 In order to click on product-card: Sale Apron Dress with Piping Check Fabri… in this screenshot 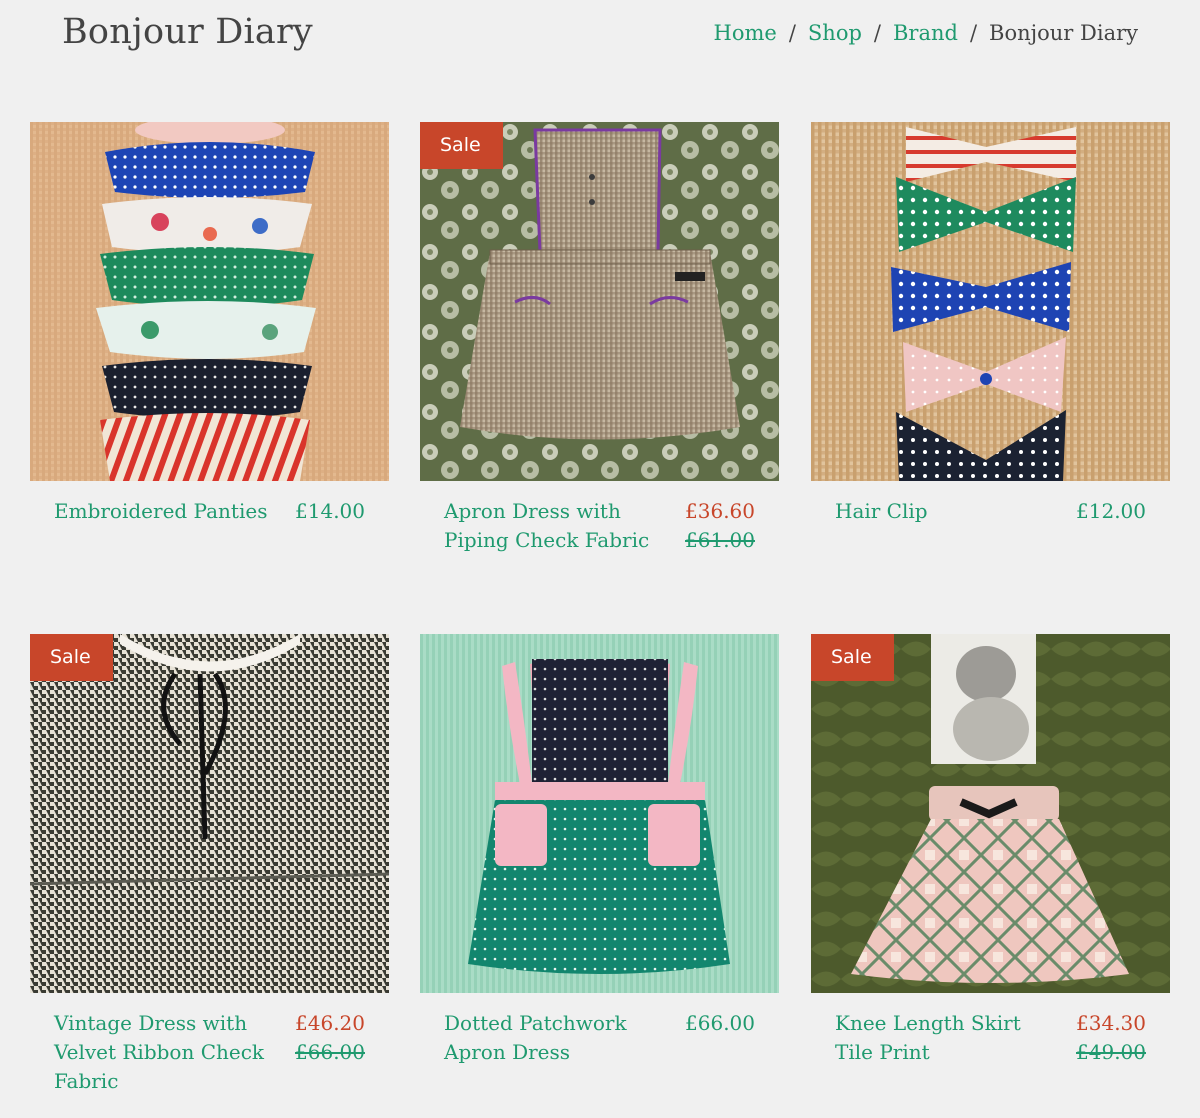, I will do `click(599, 338)`.